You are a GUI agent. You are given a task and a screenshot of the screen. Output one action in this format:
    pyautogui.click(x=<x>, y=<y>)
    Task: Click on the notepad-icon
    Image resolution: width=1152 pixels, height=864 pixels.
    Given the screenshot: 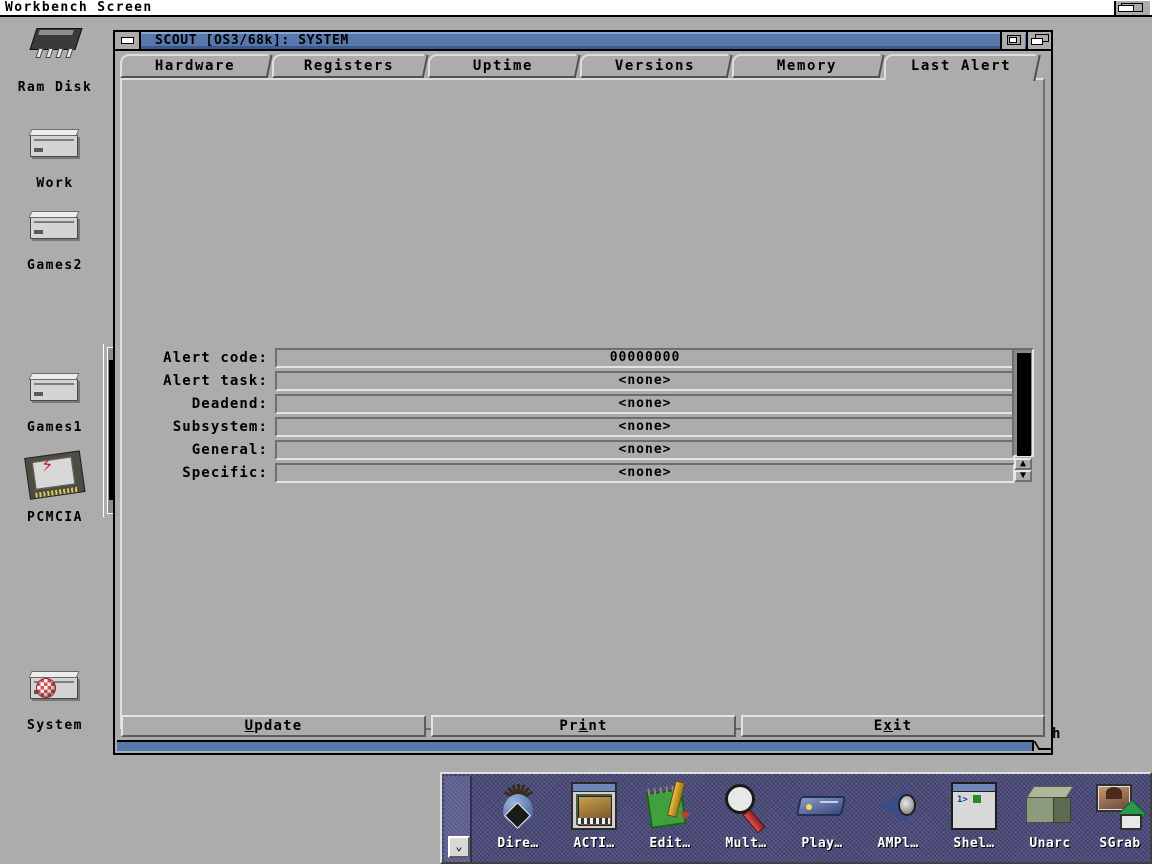 What is the action you would take?
    pyautogui.click(x=670, y=807)
    